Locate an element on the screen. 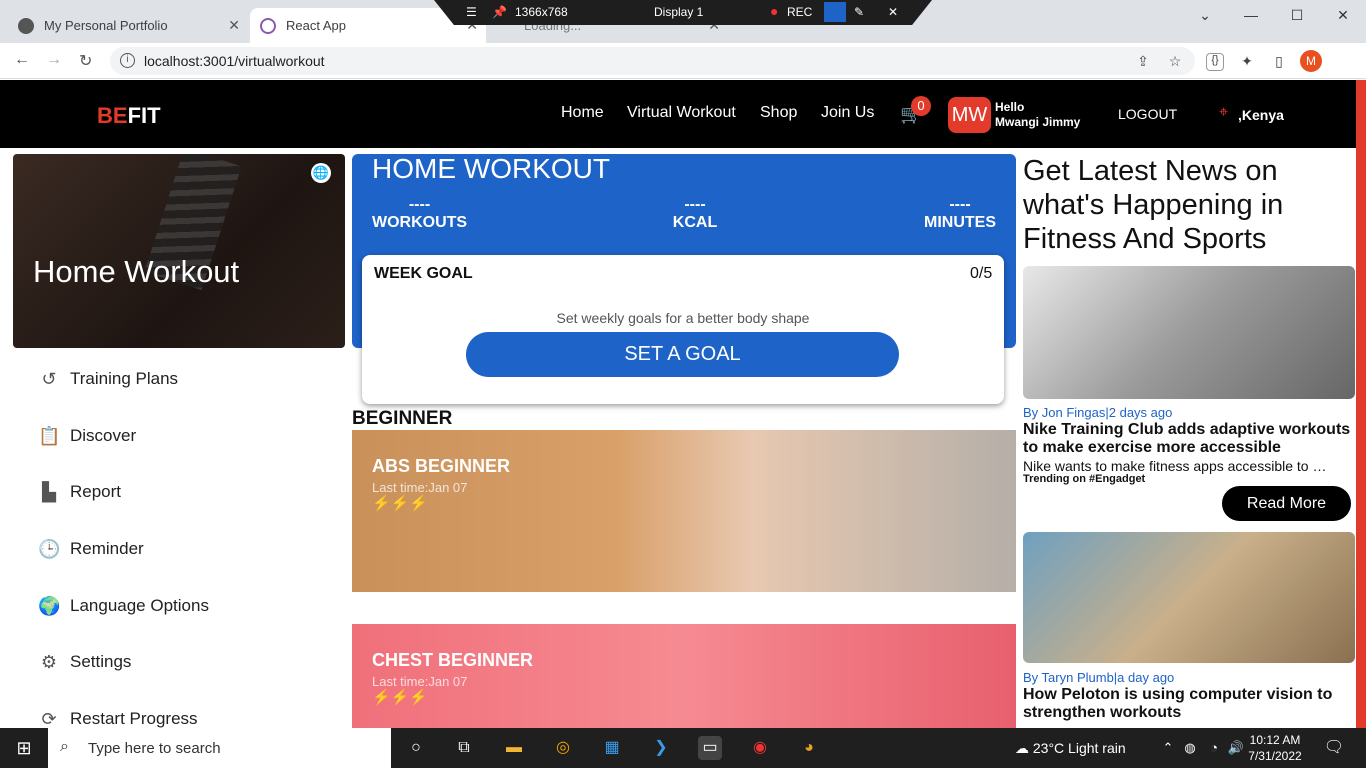 The width and height of the screenshot is (1366, 768). nav-join-us: Join Us is located at coordinates (847, 113).